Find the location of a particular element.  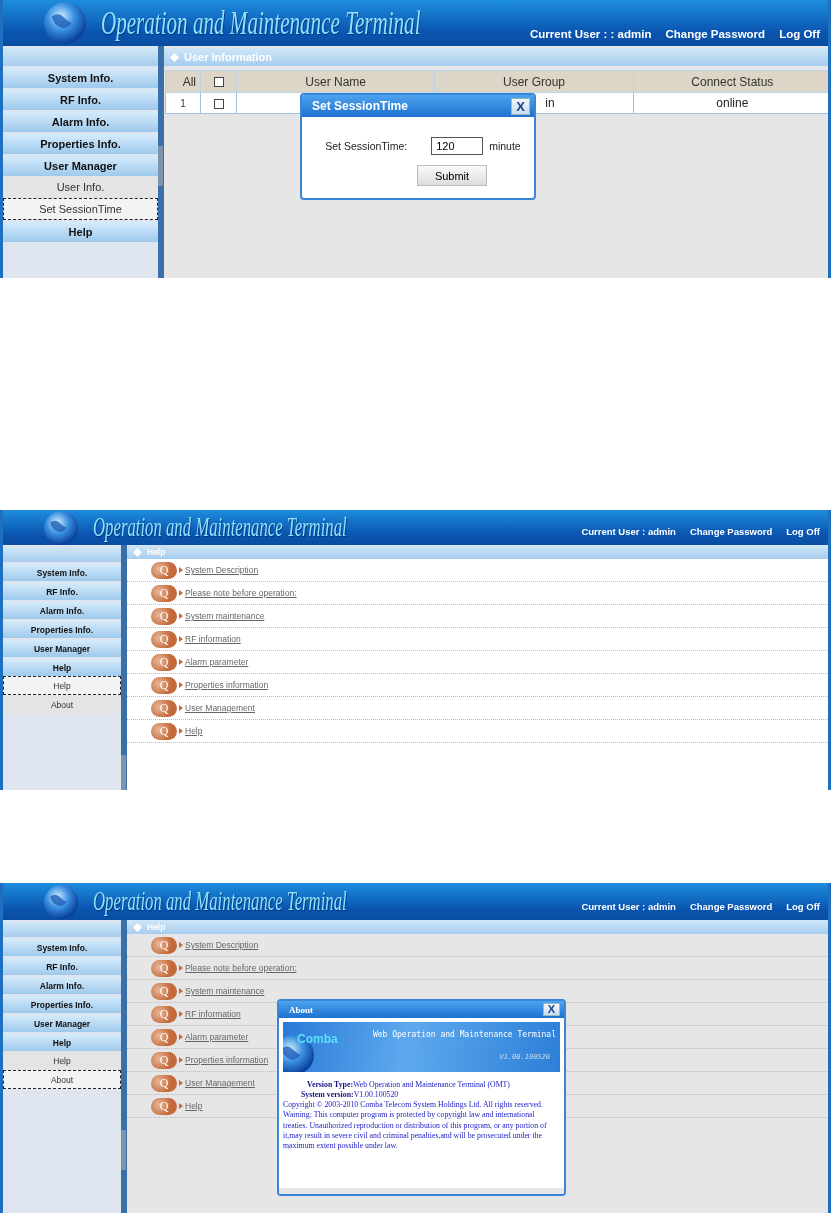

field-label: Set SessionTime: is located at coordinates (366, 146).